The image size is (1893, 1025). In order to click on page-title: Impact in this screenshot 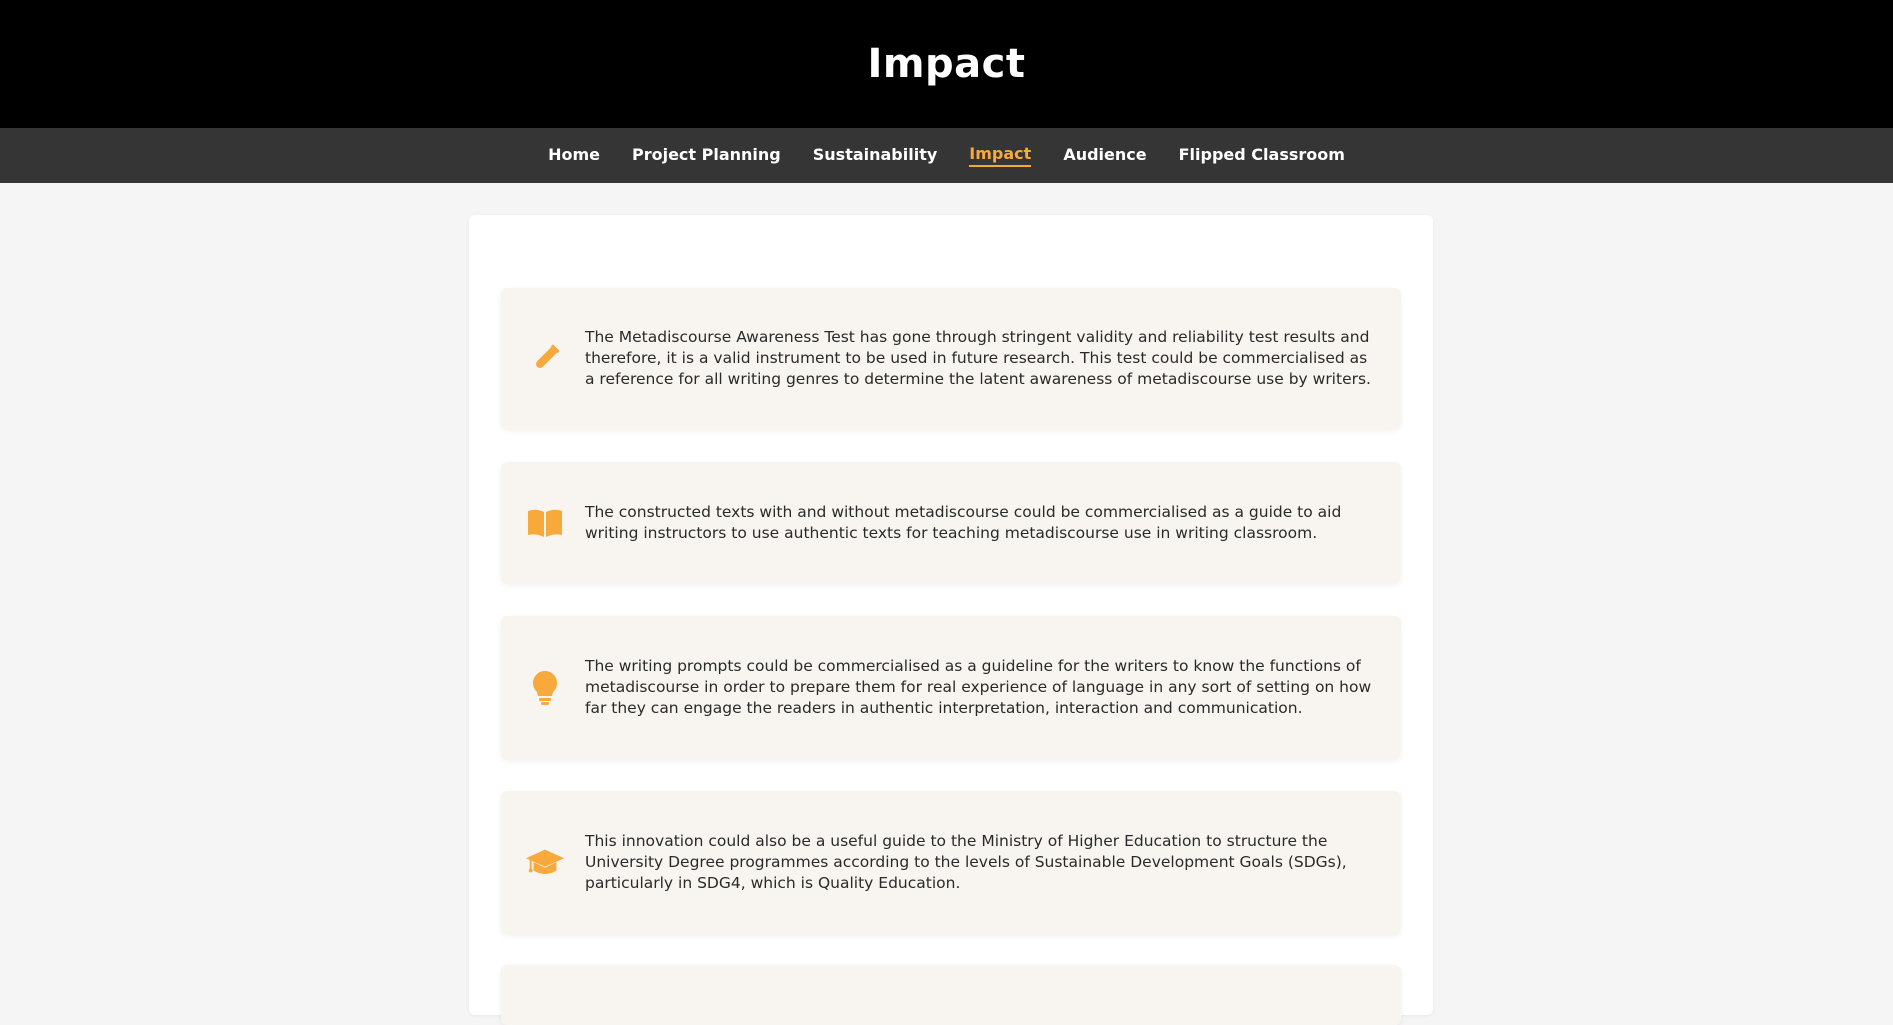, I will do `click(946, 64)`.